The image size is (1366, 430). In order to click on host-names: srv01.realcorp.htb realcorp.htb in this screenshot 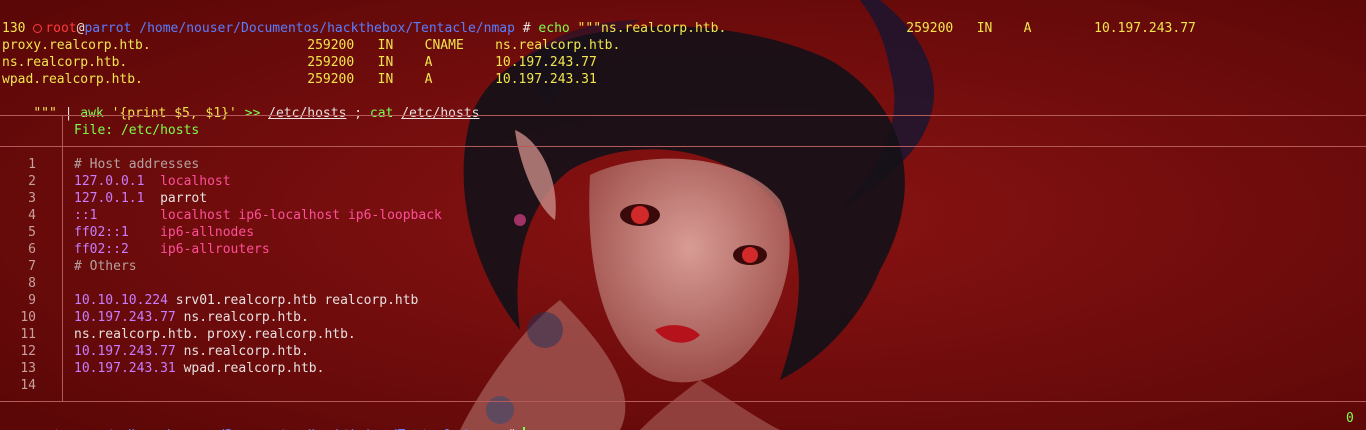, I will do `click(293, 300)`.